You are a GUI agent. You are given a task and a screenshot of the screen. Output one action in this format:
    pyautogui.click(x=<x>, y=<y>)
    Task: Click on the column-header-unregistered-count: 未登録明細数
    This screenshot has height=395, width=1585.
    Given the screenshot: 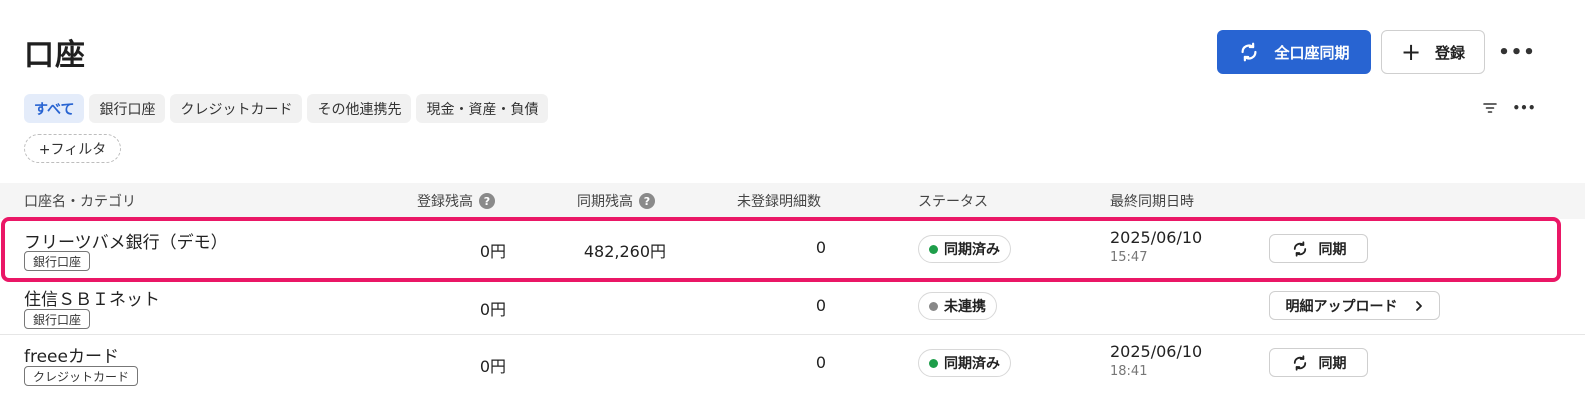 What is the action you would take?
    pyautogui.click(x=779, y=201)
    